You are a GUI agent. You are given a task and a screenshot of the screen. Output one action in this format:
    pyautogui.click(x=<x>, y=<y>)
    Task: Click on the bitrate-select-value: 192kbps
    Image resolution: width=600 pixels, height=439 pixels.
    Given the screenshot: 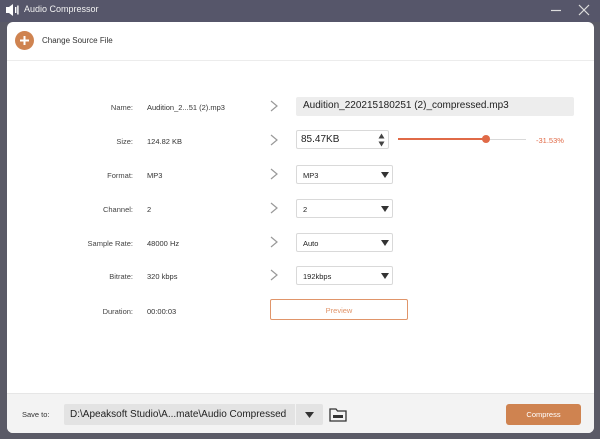 What is the action you would take?
    pyautogui.click(x=317, y=276)
    